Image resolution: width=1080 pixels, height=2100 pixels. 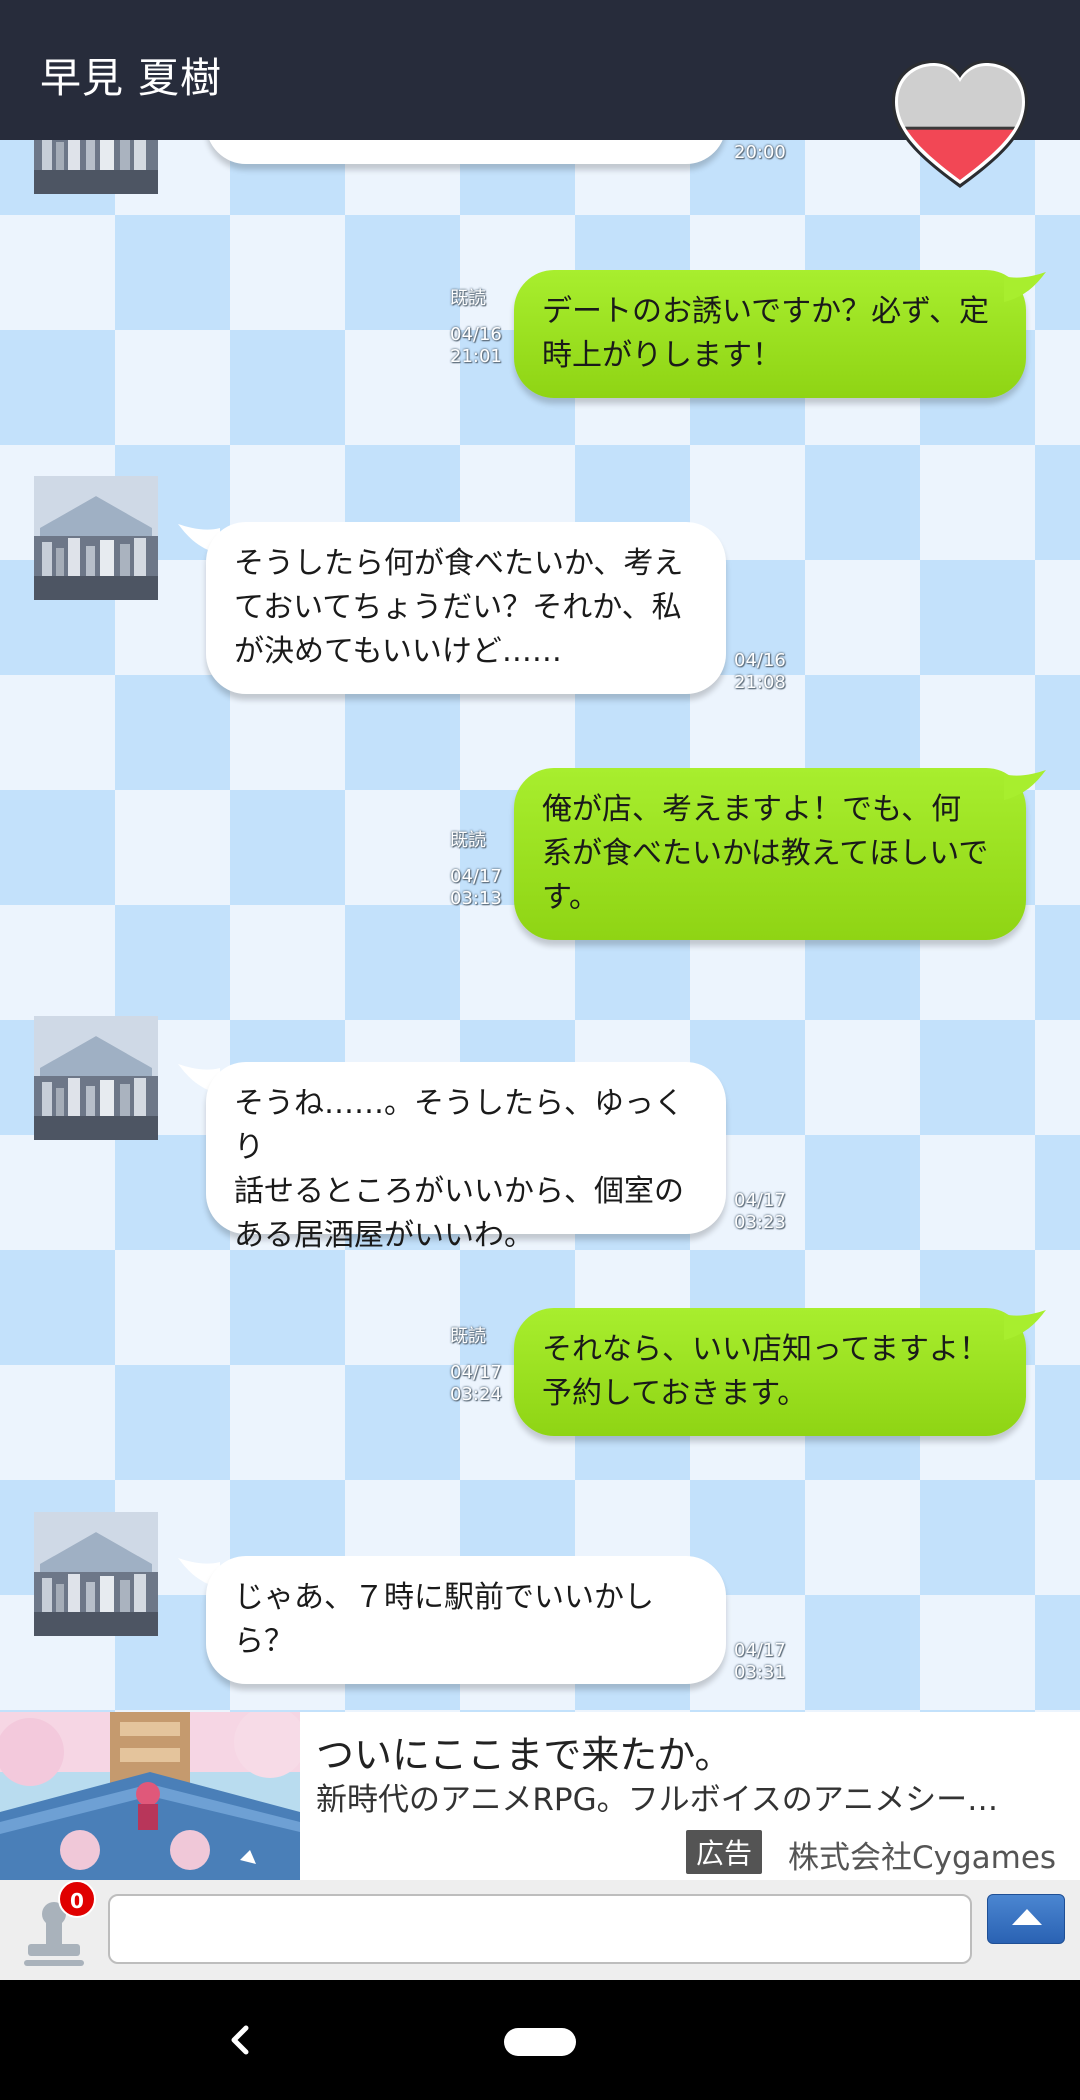 I want to click on ad-title: ついにここまで来たか。, so click(x=524, y=1751).